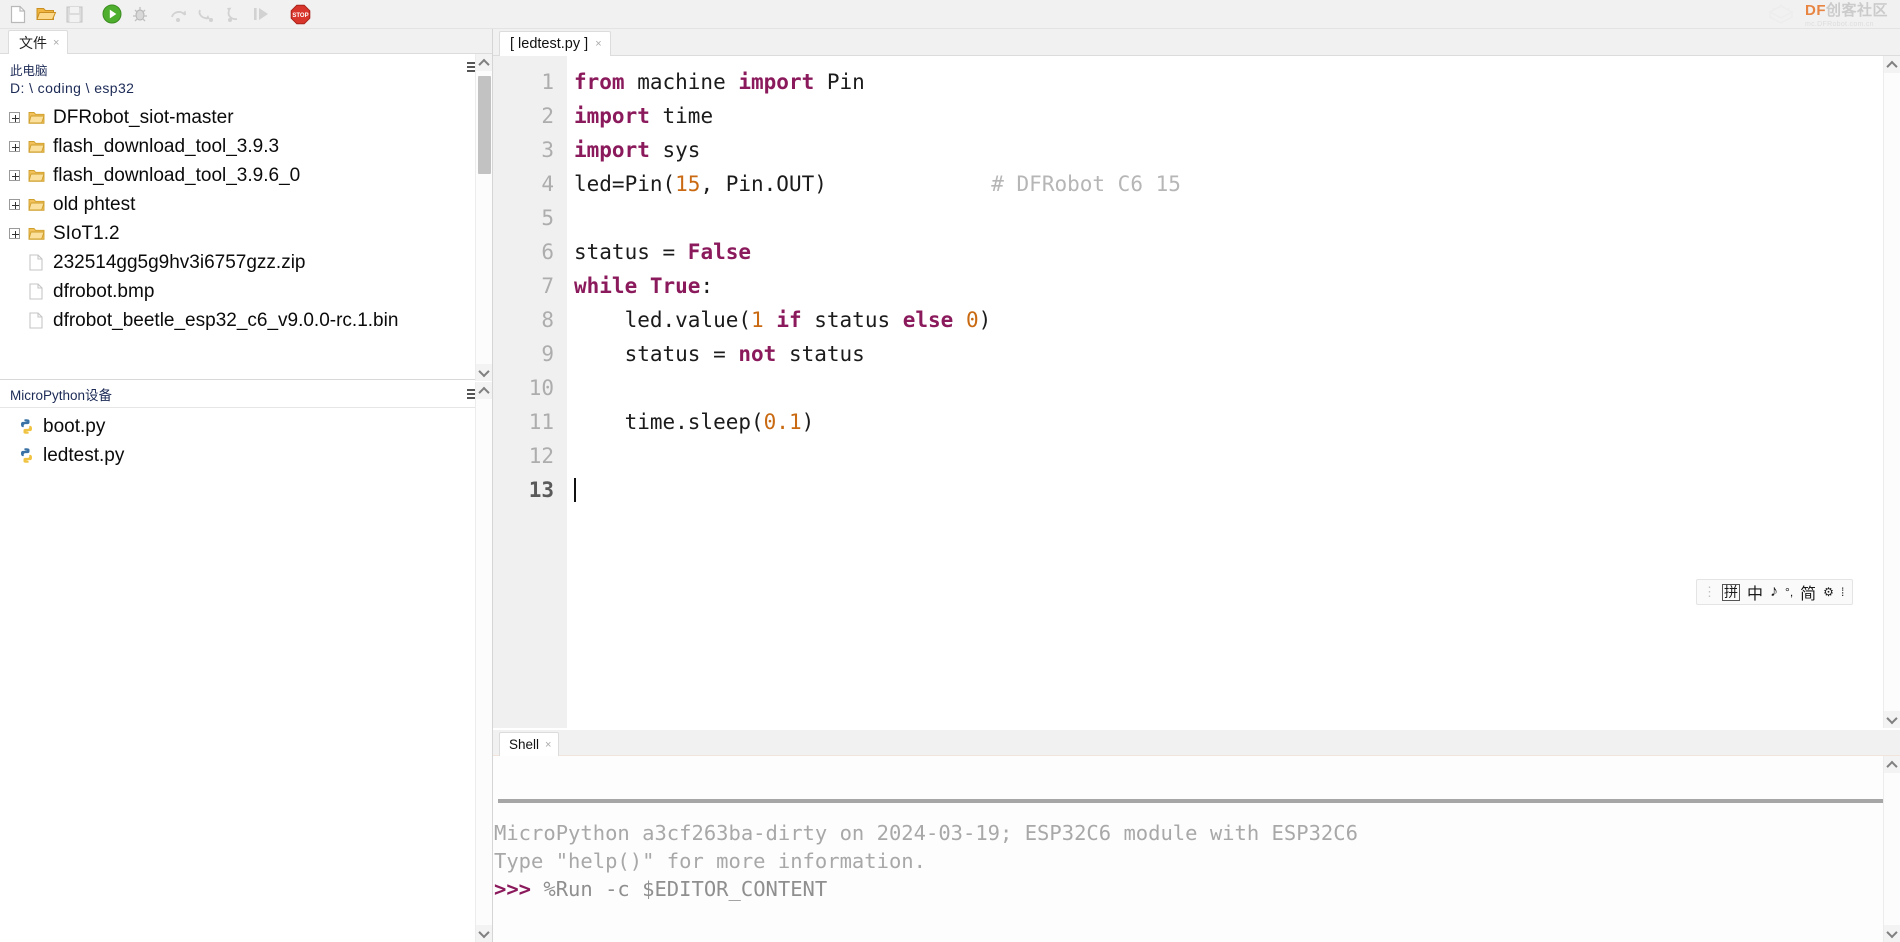 The height and width of the screenshot is (942, 1900). I want to click on line-number: 9, so click(547, 354).